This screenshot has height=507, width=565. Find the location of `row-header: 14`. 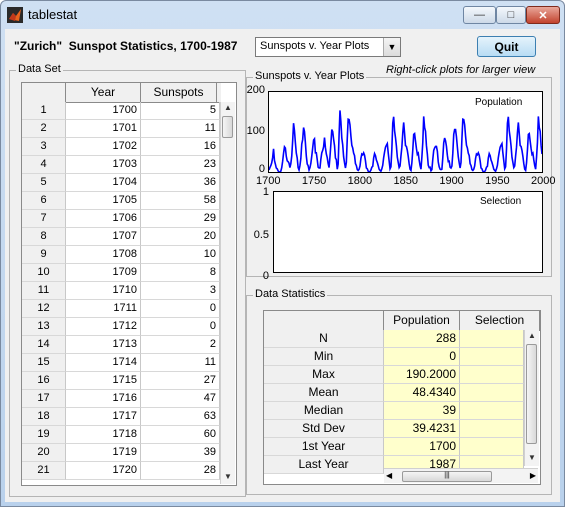

row-header: 14 is located at coordinates (44, 345).